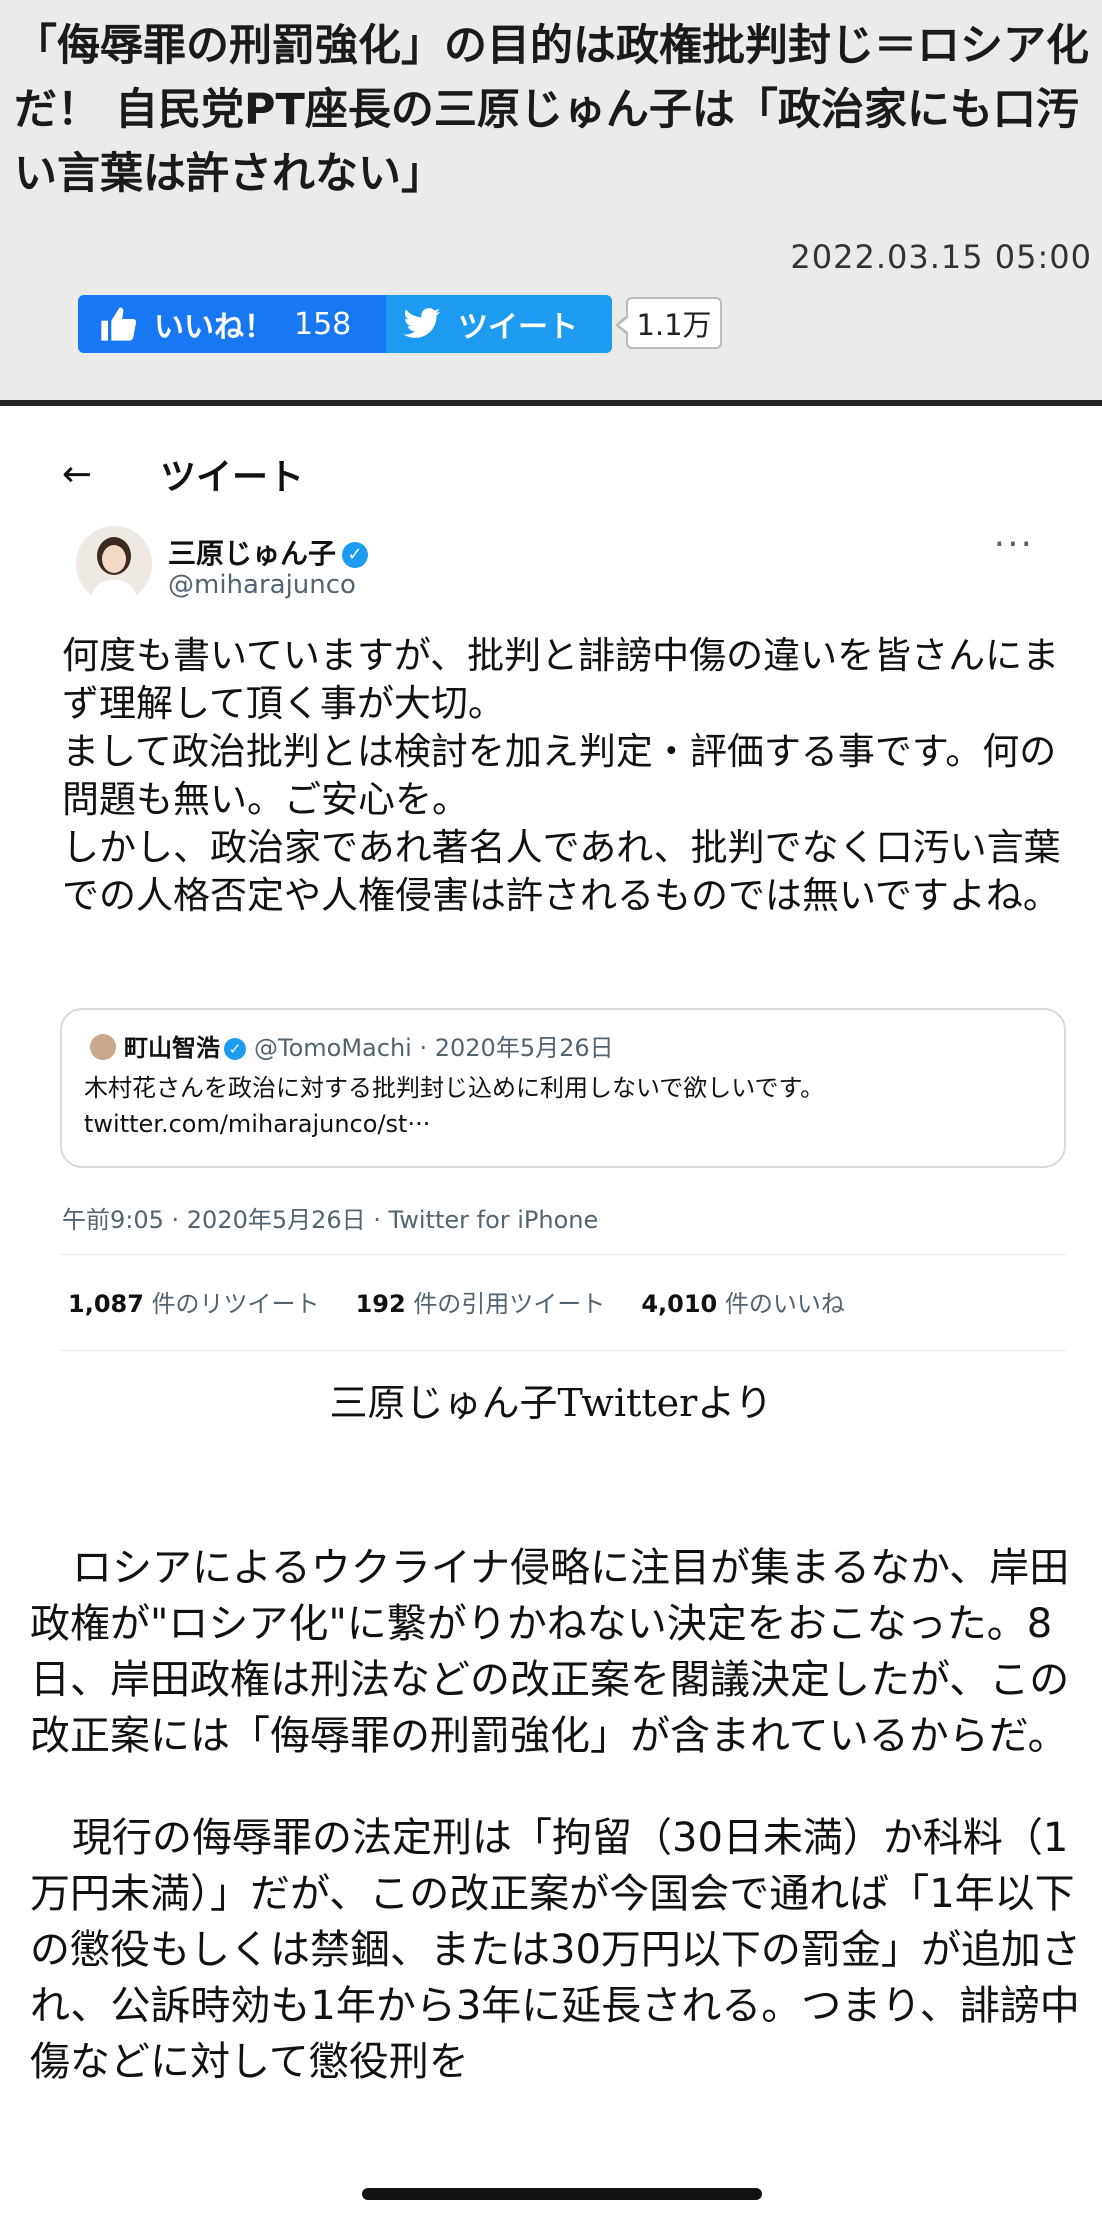  What do you see at coordinates (380, 1304) in the screenshot?
I see `quotes-count: 192` at bounding box center [380, 1304].